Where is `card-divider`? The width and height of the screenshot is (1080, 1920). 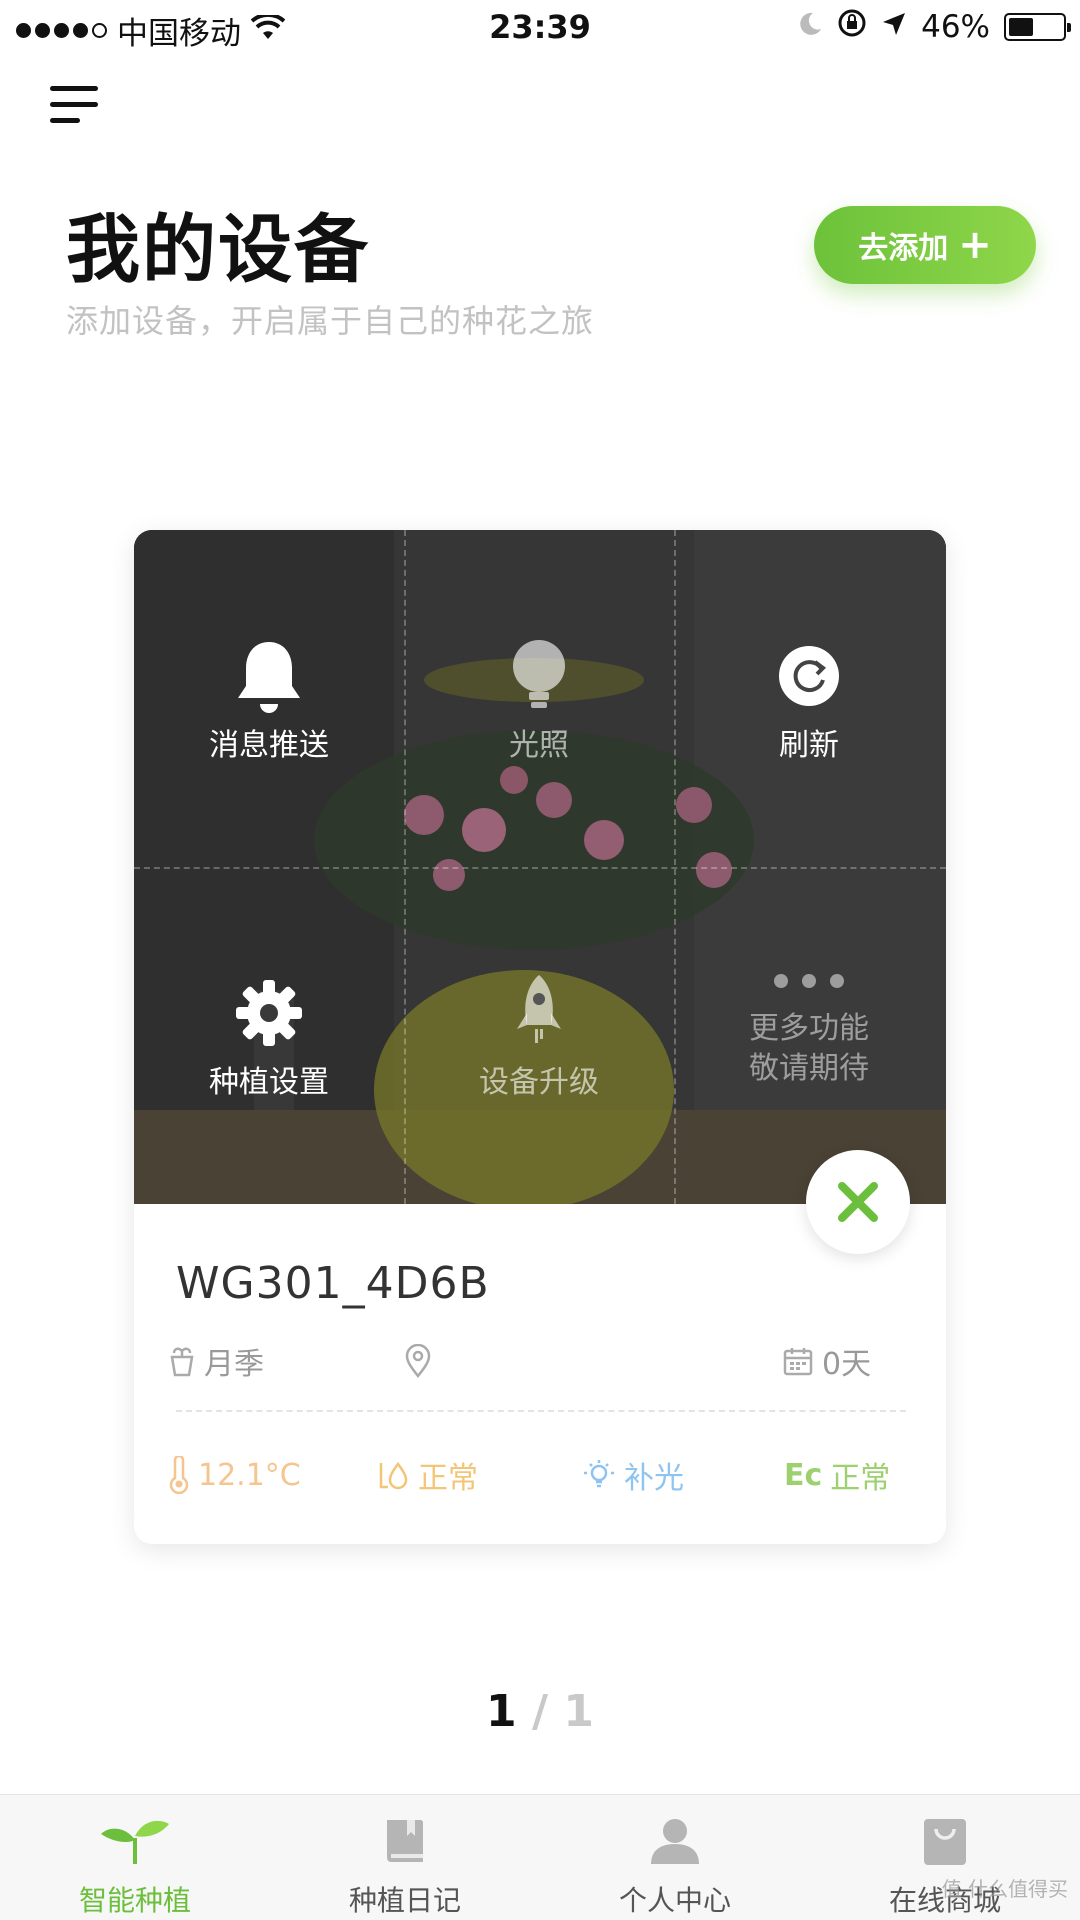 card-divider is located at coordinates (541, 1411).